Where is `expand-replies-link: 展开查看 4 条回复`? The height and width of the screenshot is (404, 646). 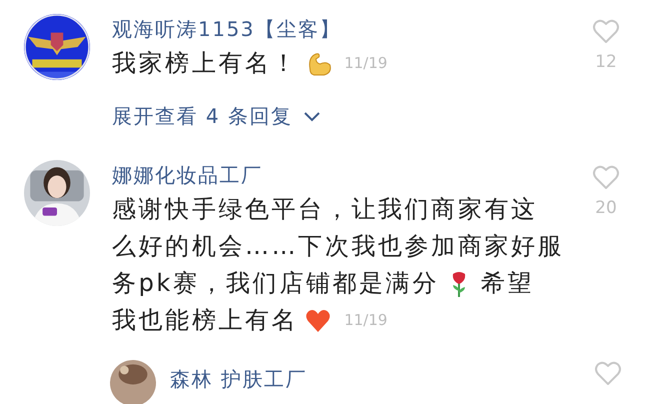
expand-replies-link: 展开查看 4 条回复 is located at coordinates (216, 116).